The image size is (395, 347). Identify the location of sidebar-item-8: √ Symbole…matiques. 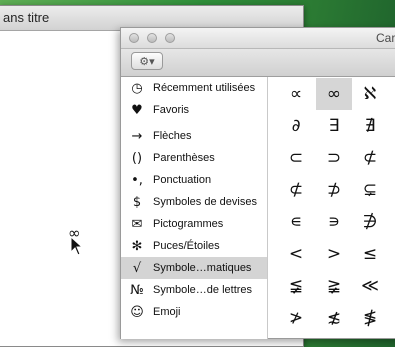
(194, 268).